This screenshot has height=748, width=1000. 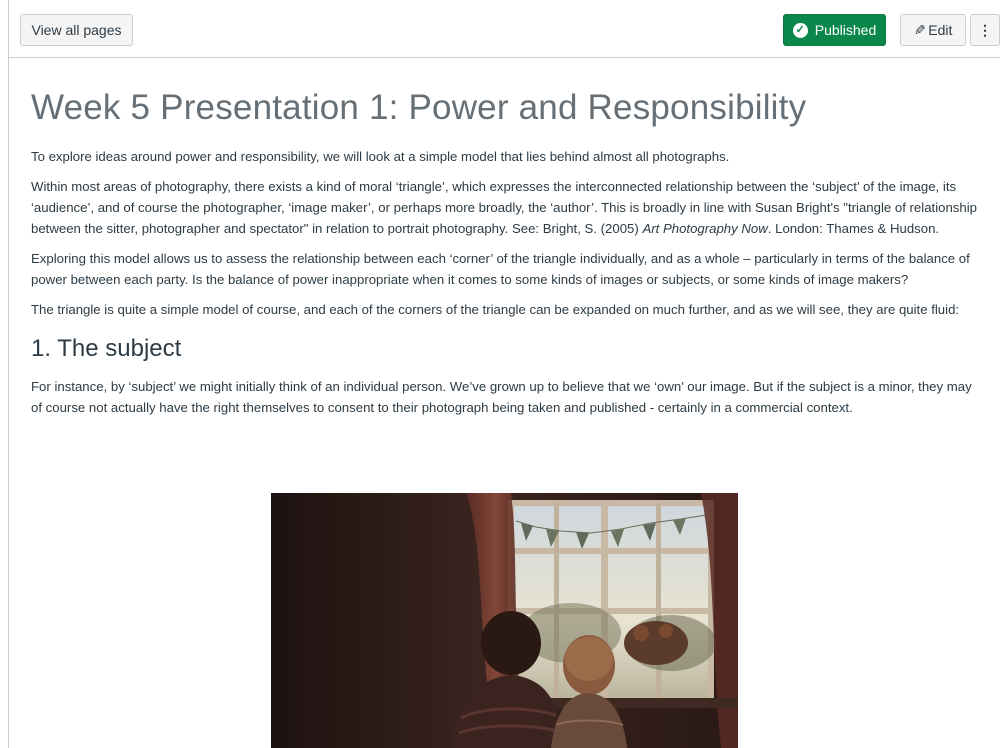 I want to click on published-label: Published, so click(x=845, y=30).